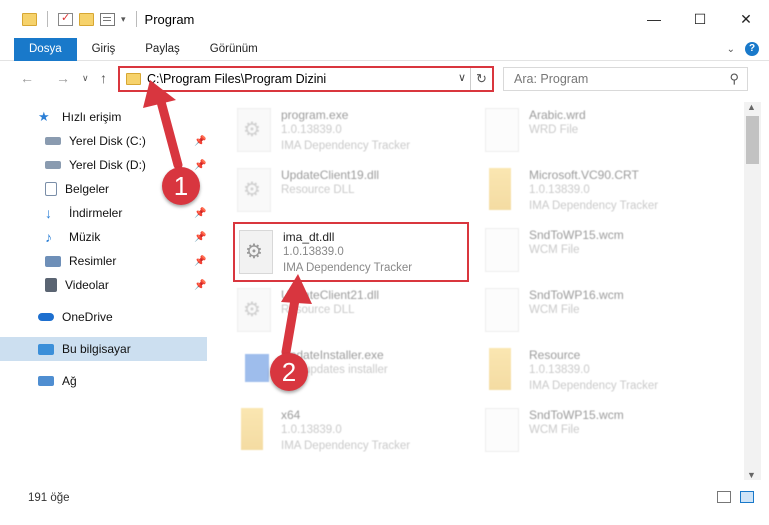  I want to click on tab-file: Dosya, so click(45, 49).